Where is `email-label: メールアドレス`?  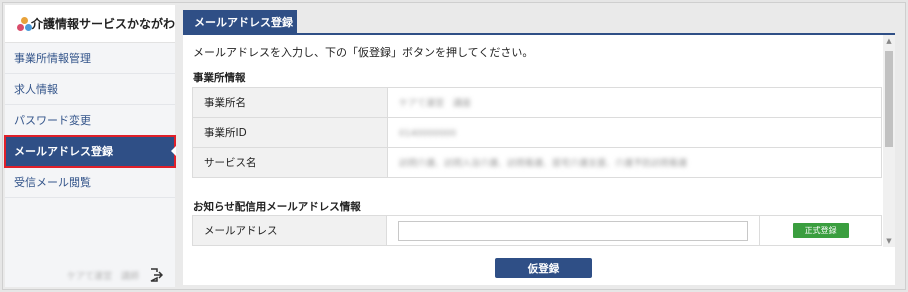 email-label: メールアドレス is located at coordinates (289, 230).